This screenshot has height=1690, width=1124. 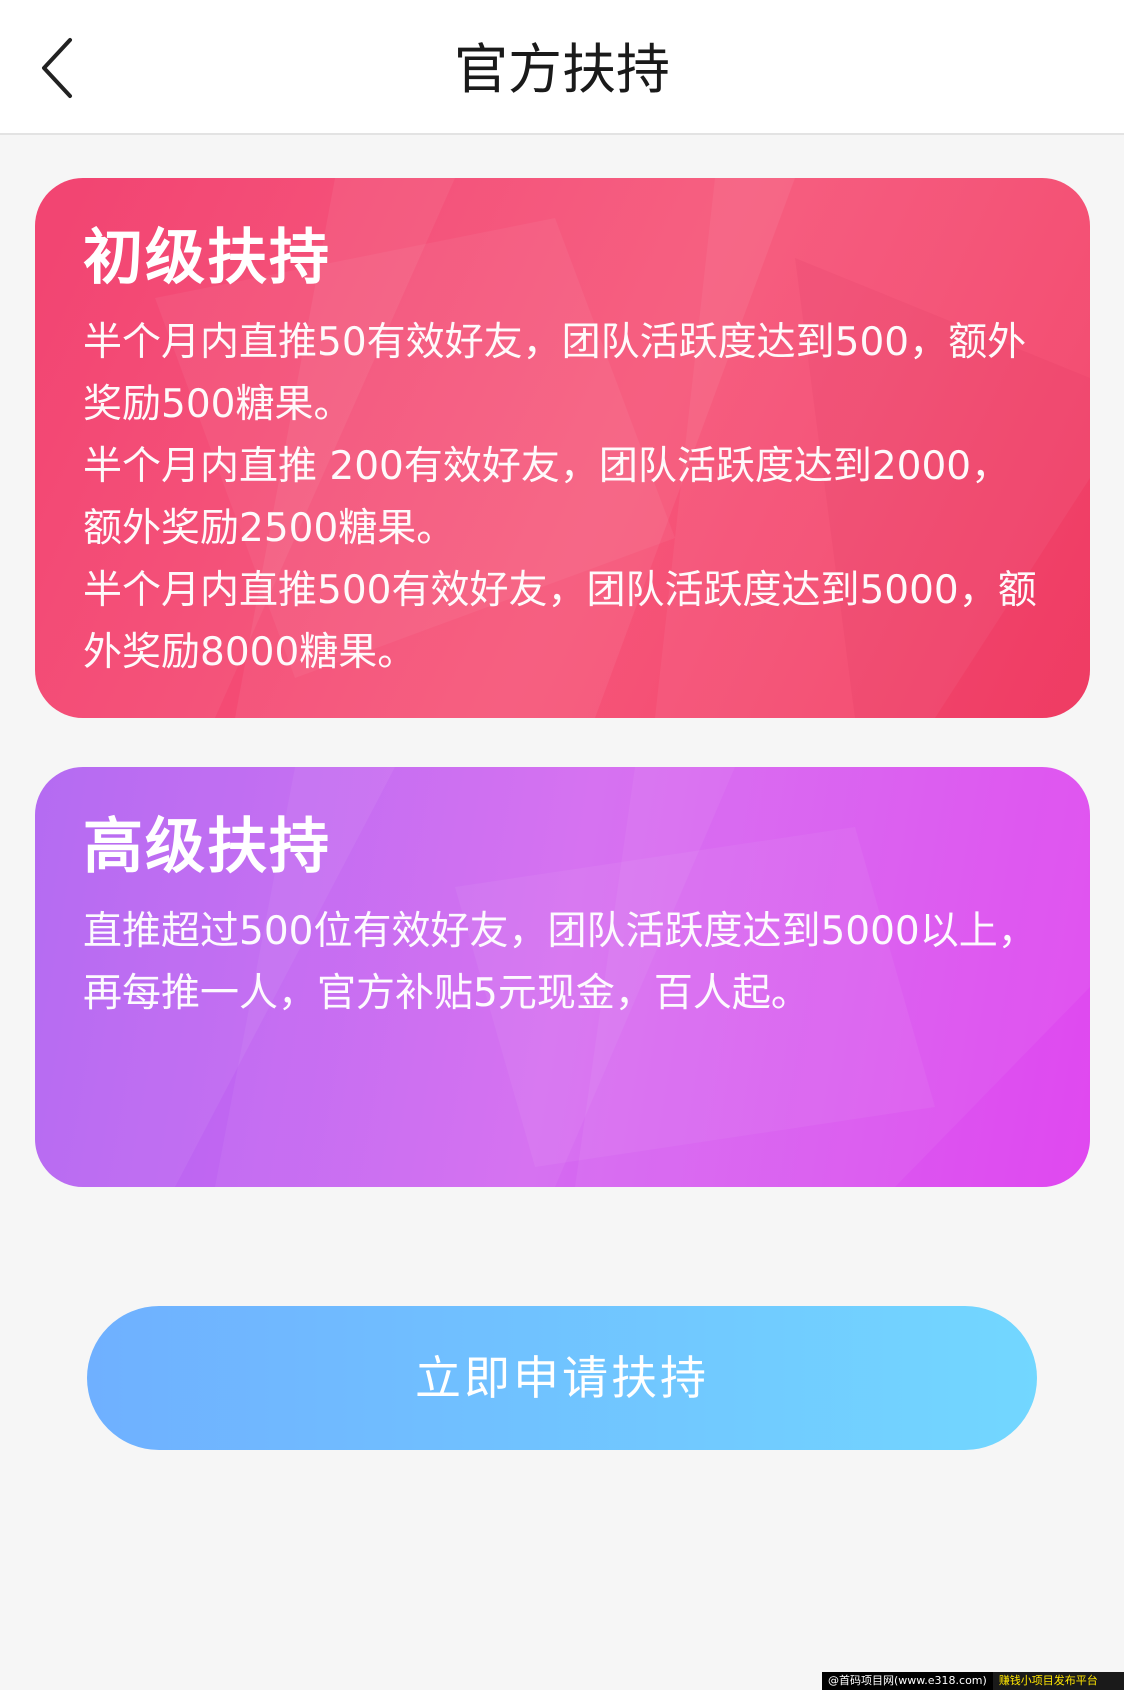 I want to click on card-title: 高级扶持, so click(x=207, y=847).